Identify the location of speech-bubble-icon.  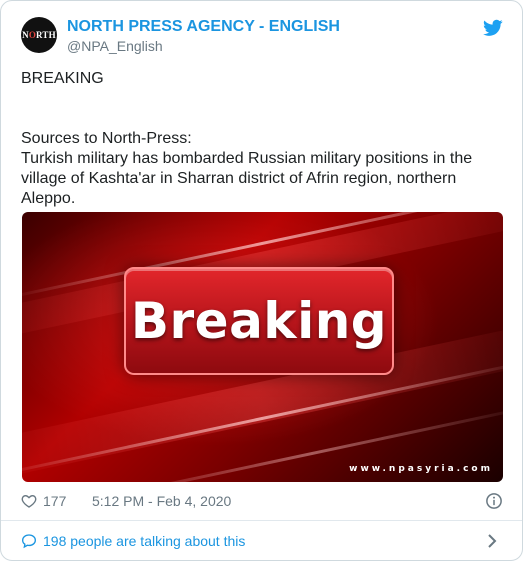
(29, 541).